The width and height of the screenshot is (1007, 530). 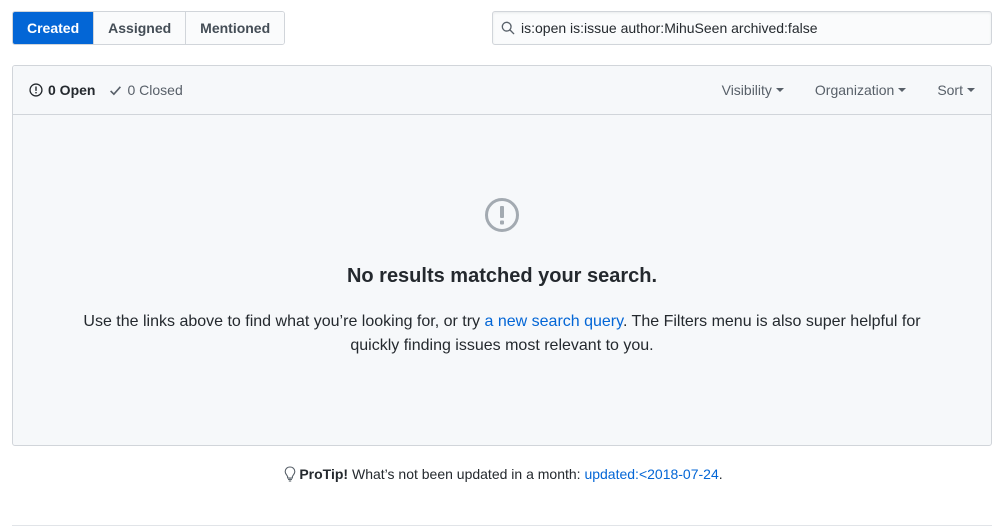 I want to click on protip-label: ProTip!, so click(x=324, y=474).